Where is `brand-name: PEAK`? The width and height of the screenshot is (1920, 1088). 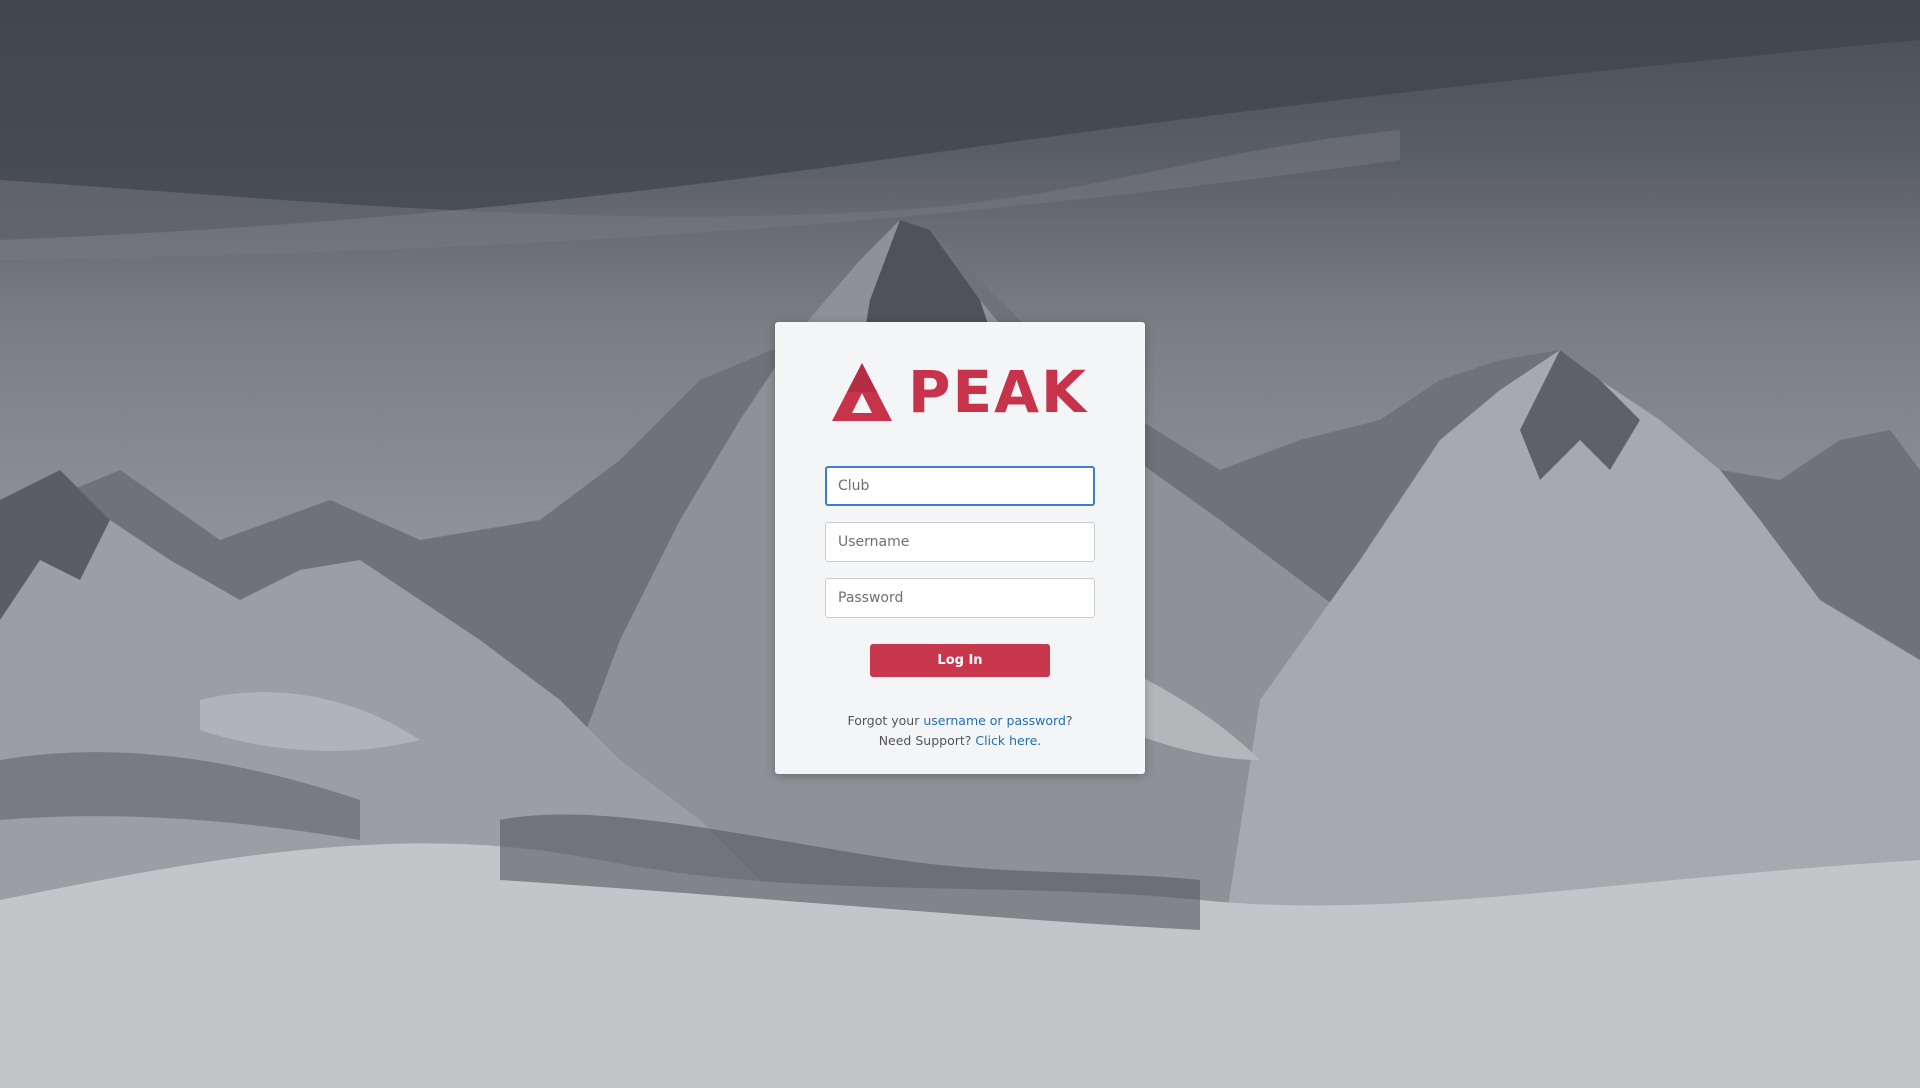
brand-name: PEAK is located at coordinates (998, 392).